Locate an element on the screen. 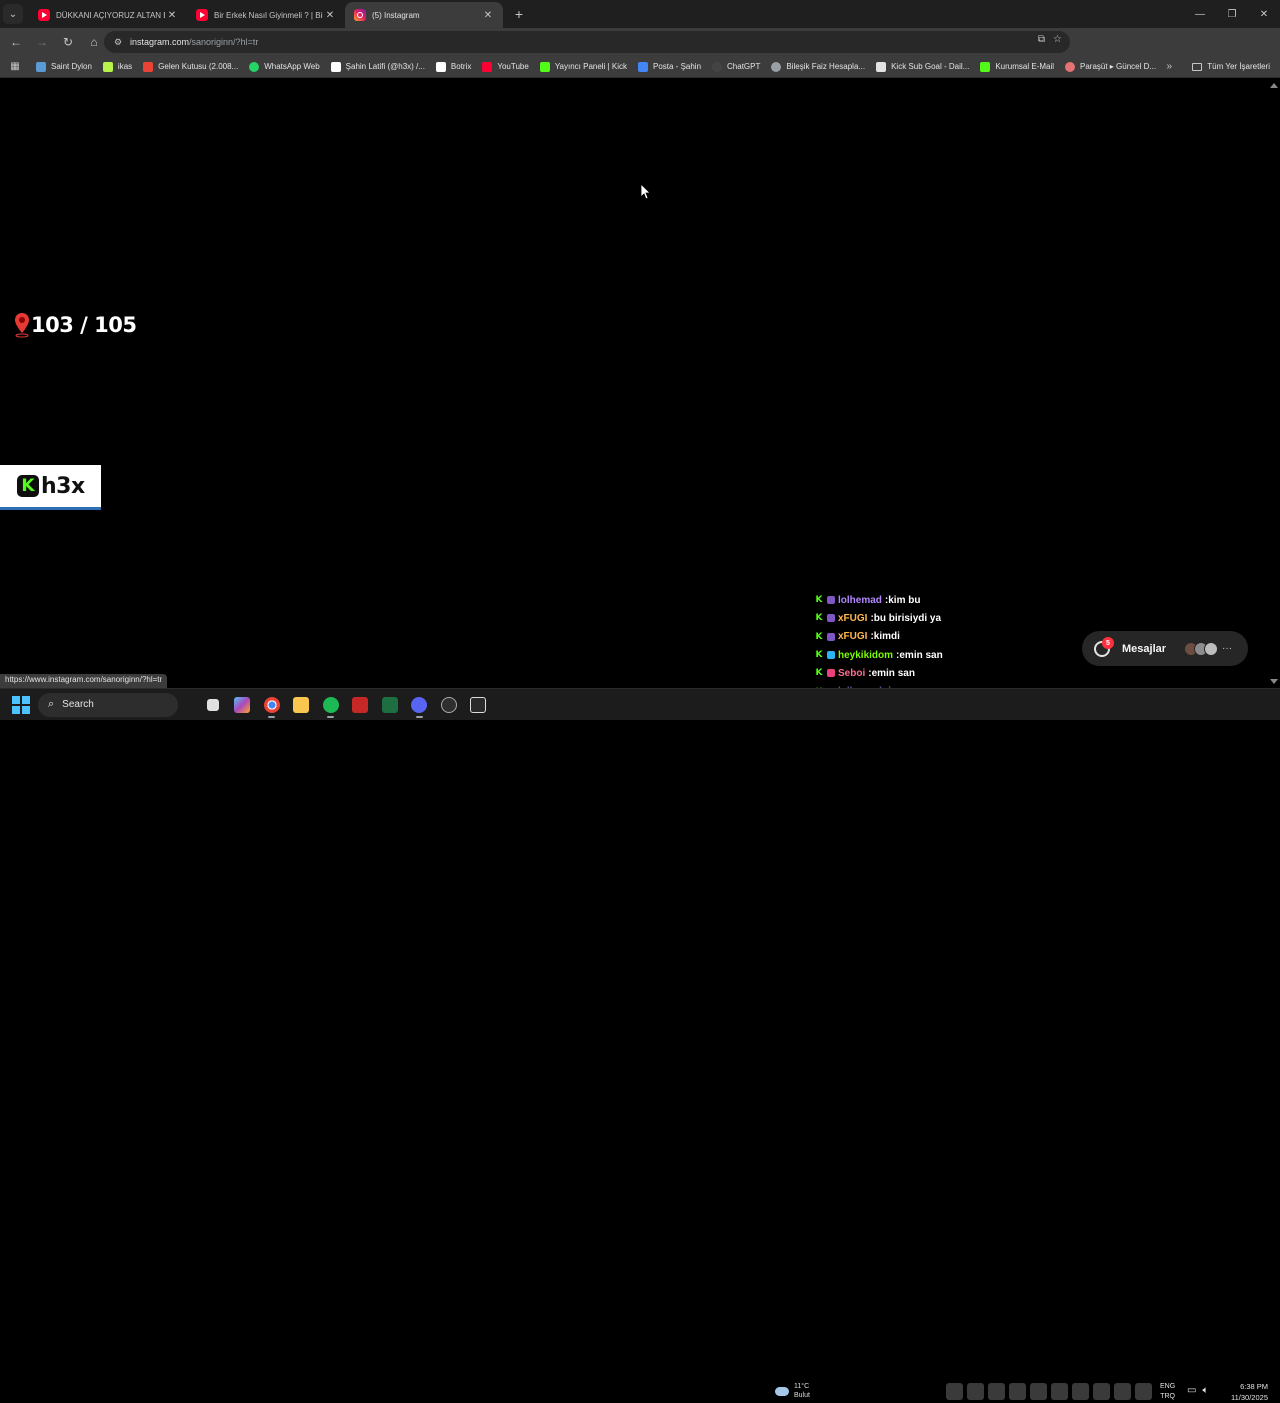 This screenshot has width=1280, height=1403. all-bookmarks-folder: Tüm Yer İşaretleri is located at coordinates (1231, 66).